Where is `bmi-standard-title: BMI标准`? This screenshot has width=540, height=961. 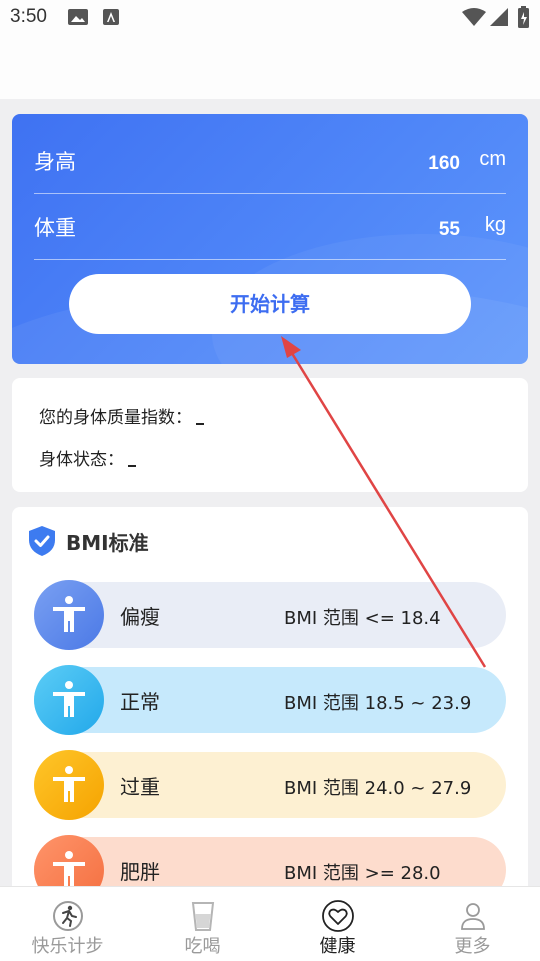
bmi-standard-title: BMI标准 is located at coordinates (107, 543).